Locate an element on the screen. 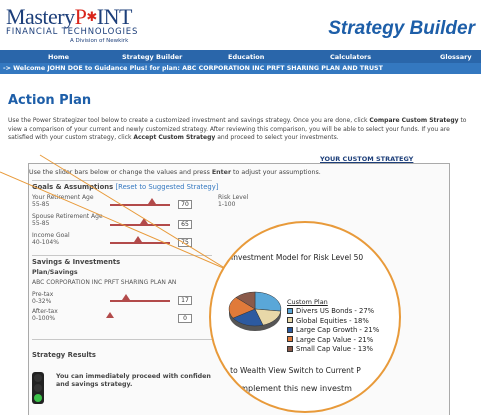 This screenshot has height=415, width=481. aftertax-thumb is located at coordinates (110, 315).